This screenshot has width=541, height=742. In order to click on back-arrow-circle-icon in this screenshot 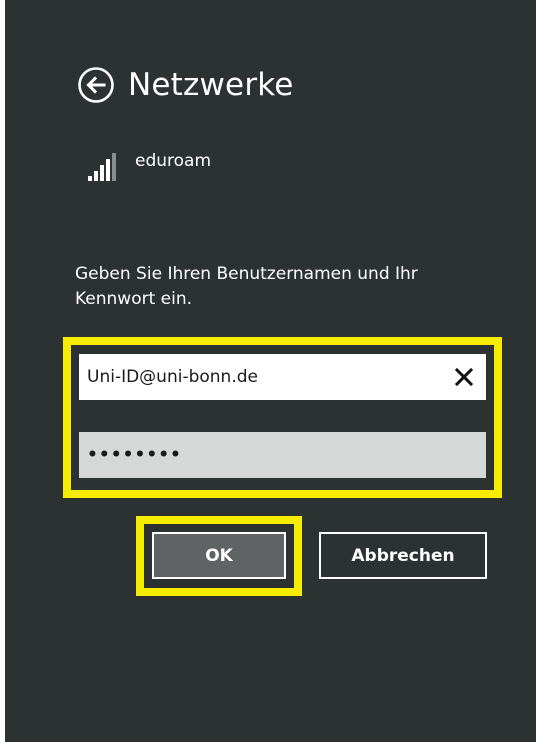, I will do `click(96, 85)`.